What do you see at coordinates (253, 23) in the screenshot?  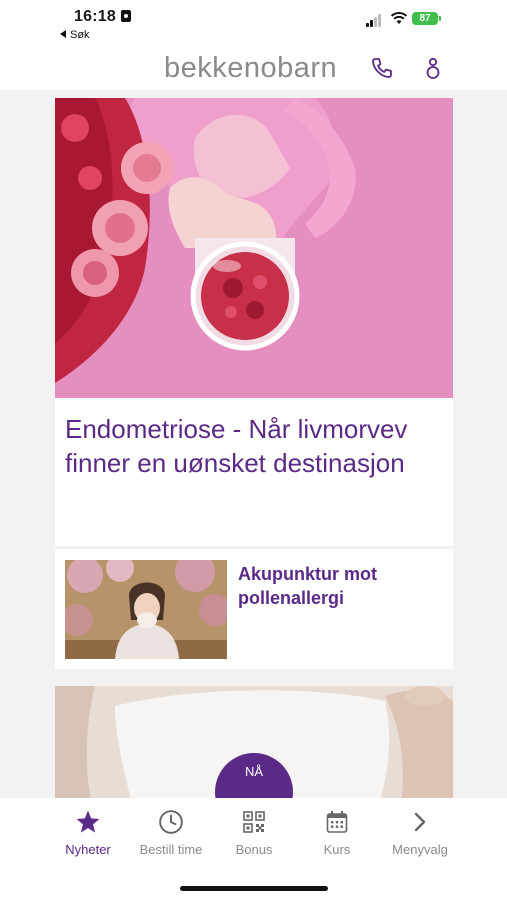 I see `status-bar: 16:18 Søk 87` at bounding box center [253, 23].